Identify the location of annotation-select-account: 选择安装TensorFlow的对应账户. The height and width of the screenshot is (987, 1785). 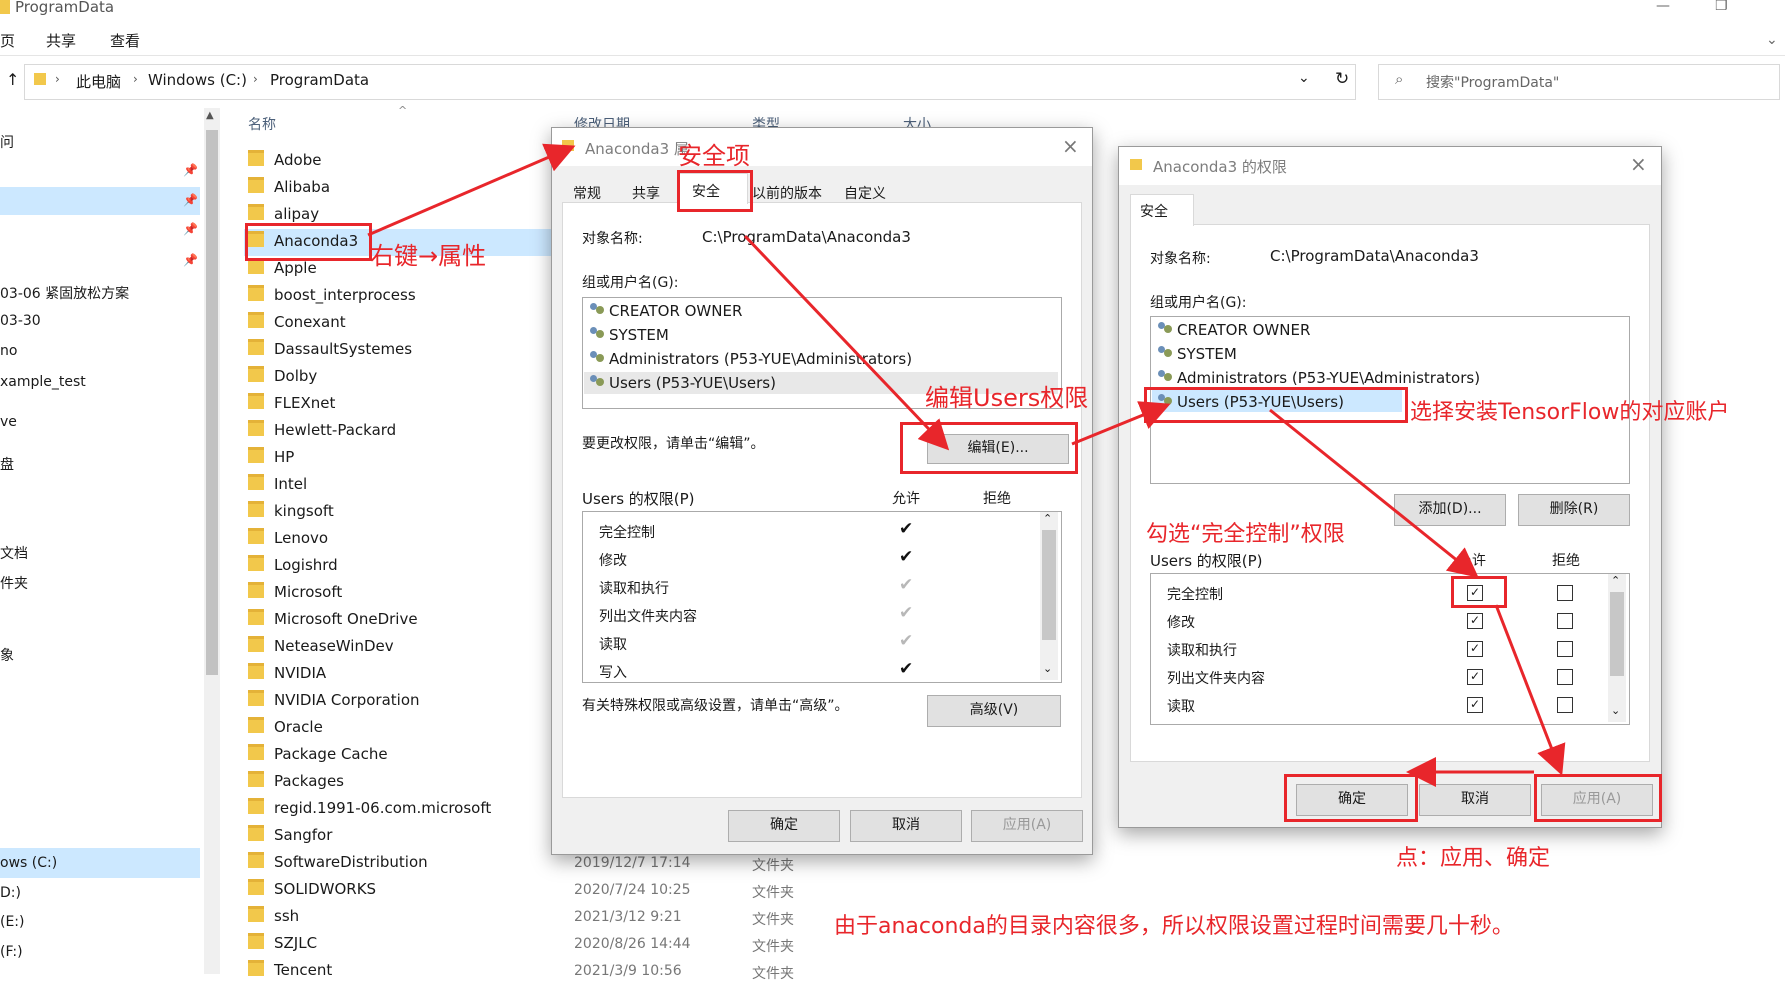
(1570, 412).